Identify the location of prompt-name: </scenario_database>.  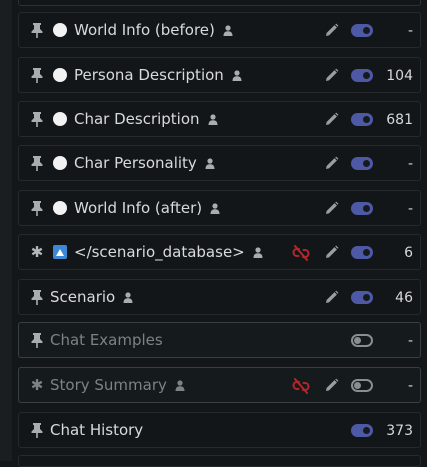
(168, 252).